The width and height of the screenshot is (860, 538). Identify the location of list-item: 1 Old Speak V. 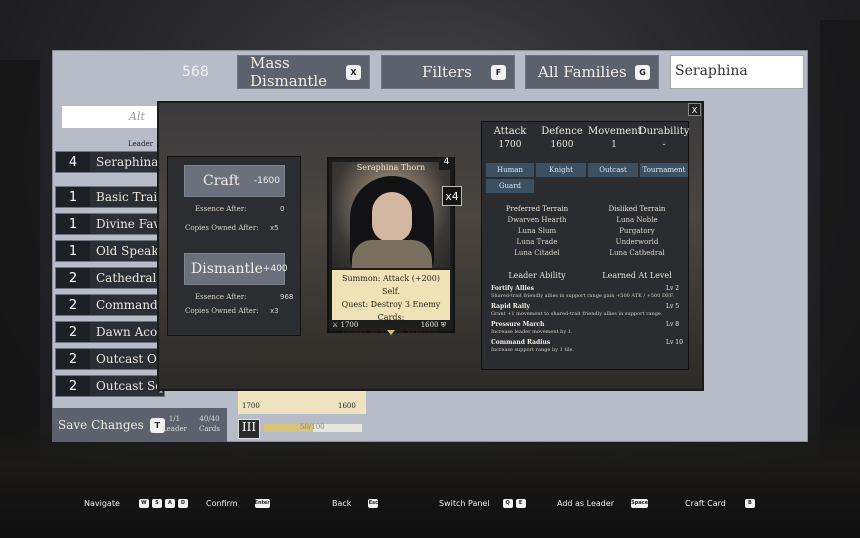
(110, 251).